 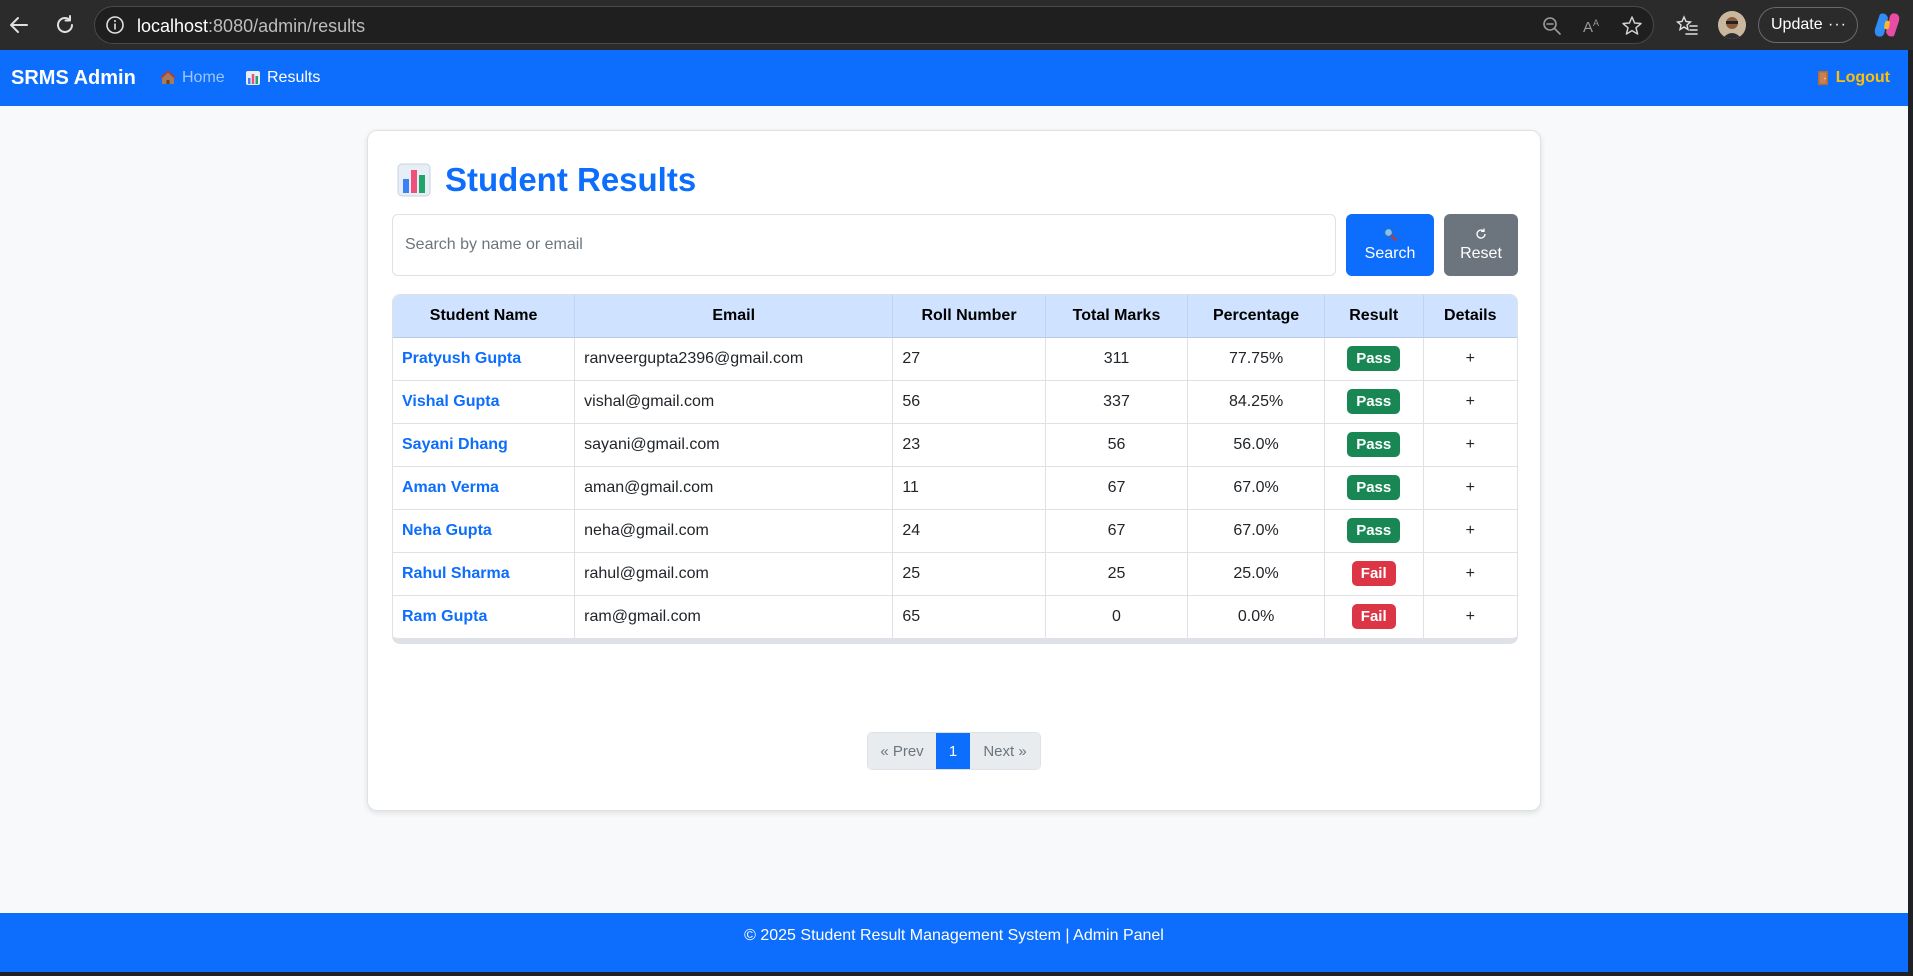 I want to click on read-aloud-icon: AA, so click(x=1592, y=26).